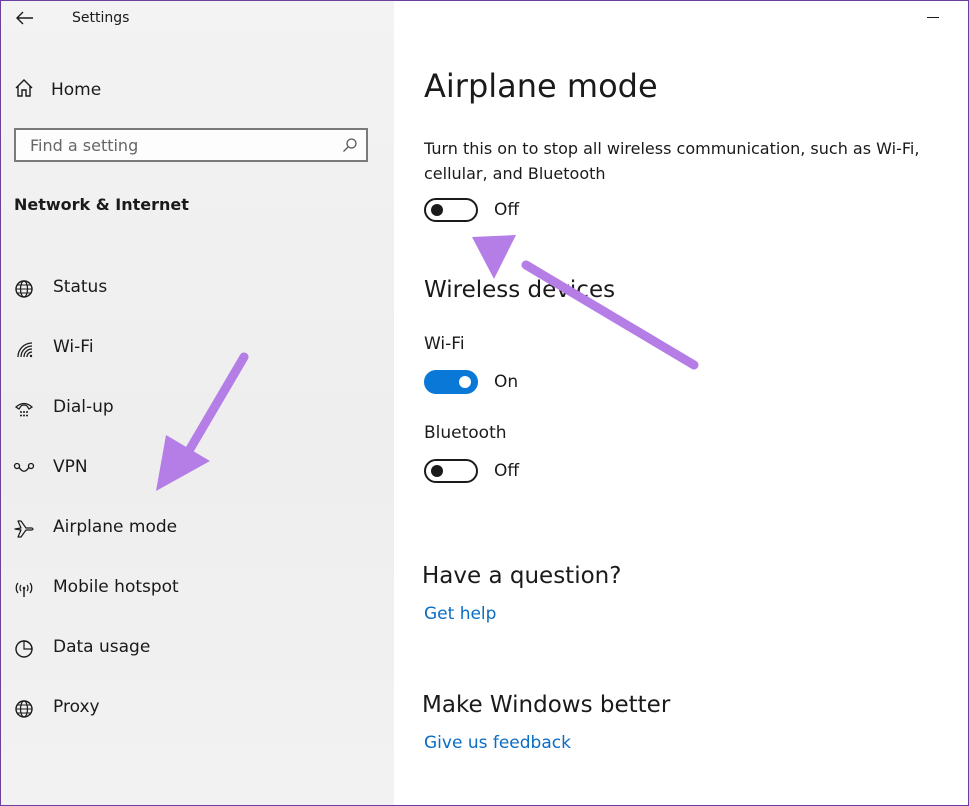 This screenshot has width=969, height=806. I want to click on sidebar-item-mobile-hotspot: Mobile hotspot, so click(197, 591).